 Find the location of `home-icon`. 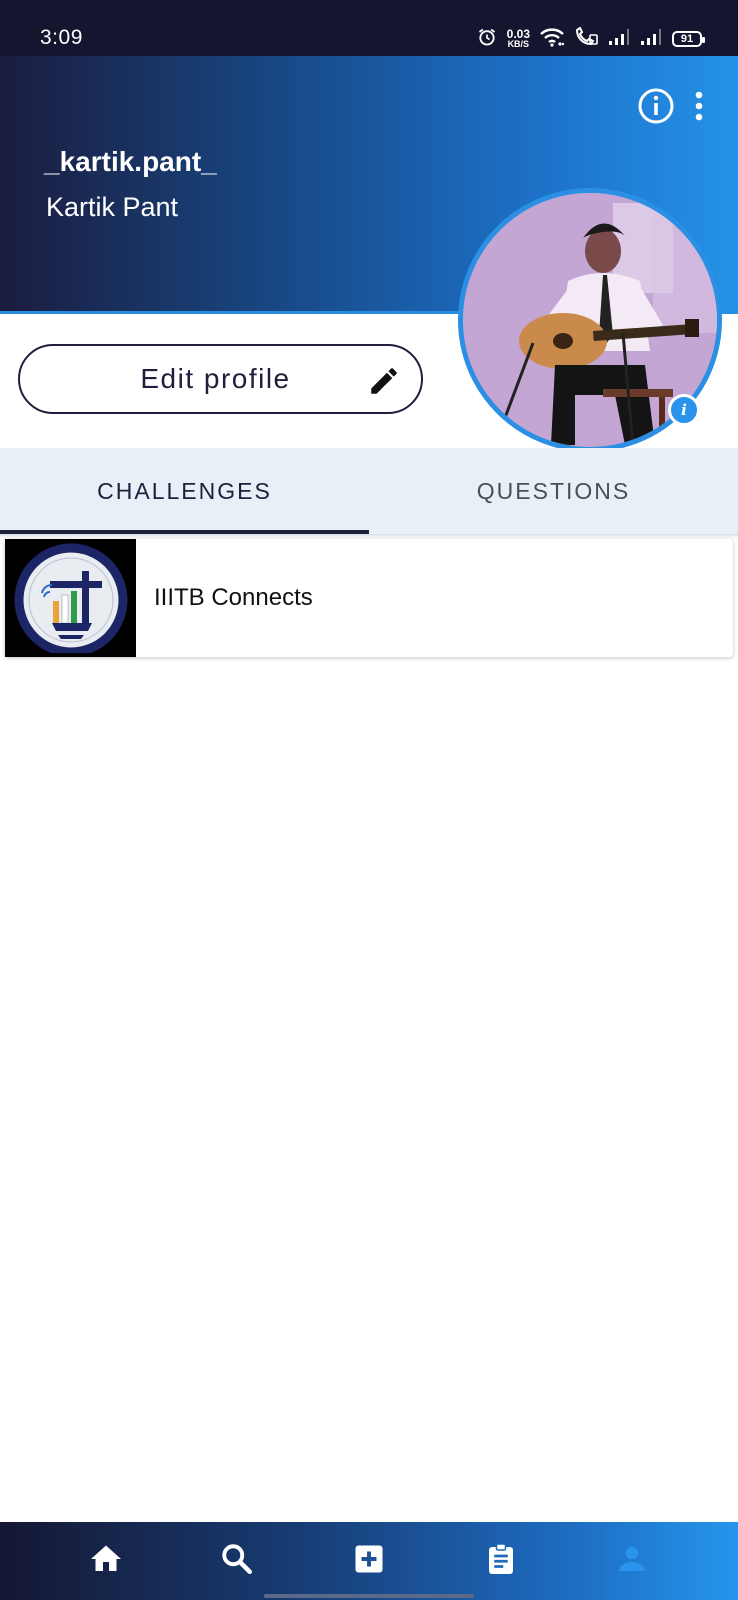

home-icon is located at coordinates (106, 1561).